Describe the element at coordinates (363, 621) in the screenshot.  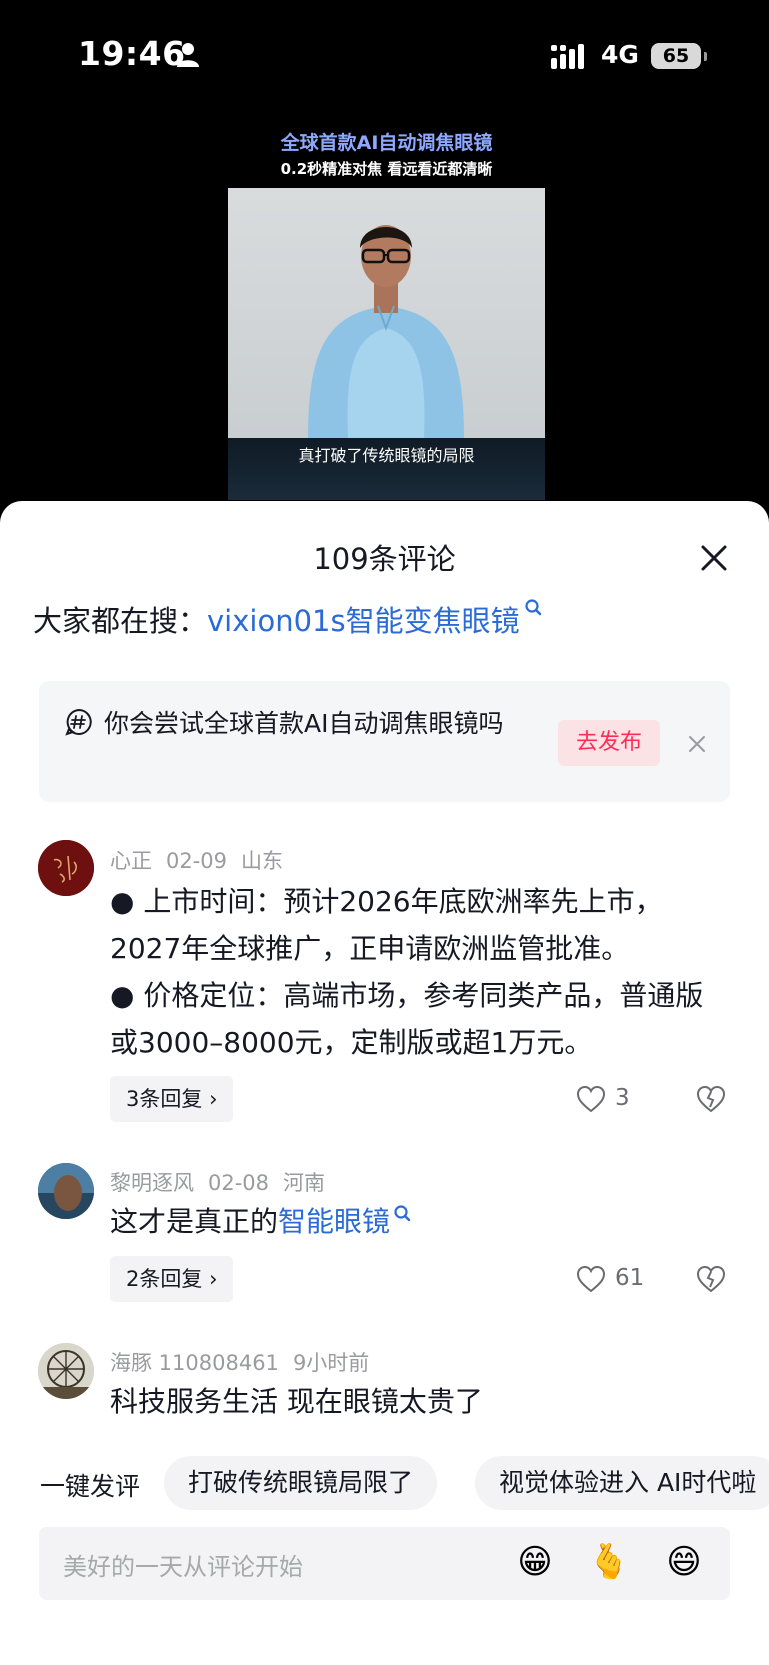
I see `trending-search-query: vixion01s智能变焦眼镜` at that location.